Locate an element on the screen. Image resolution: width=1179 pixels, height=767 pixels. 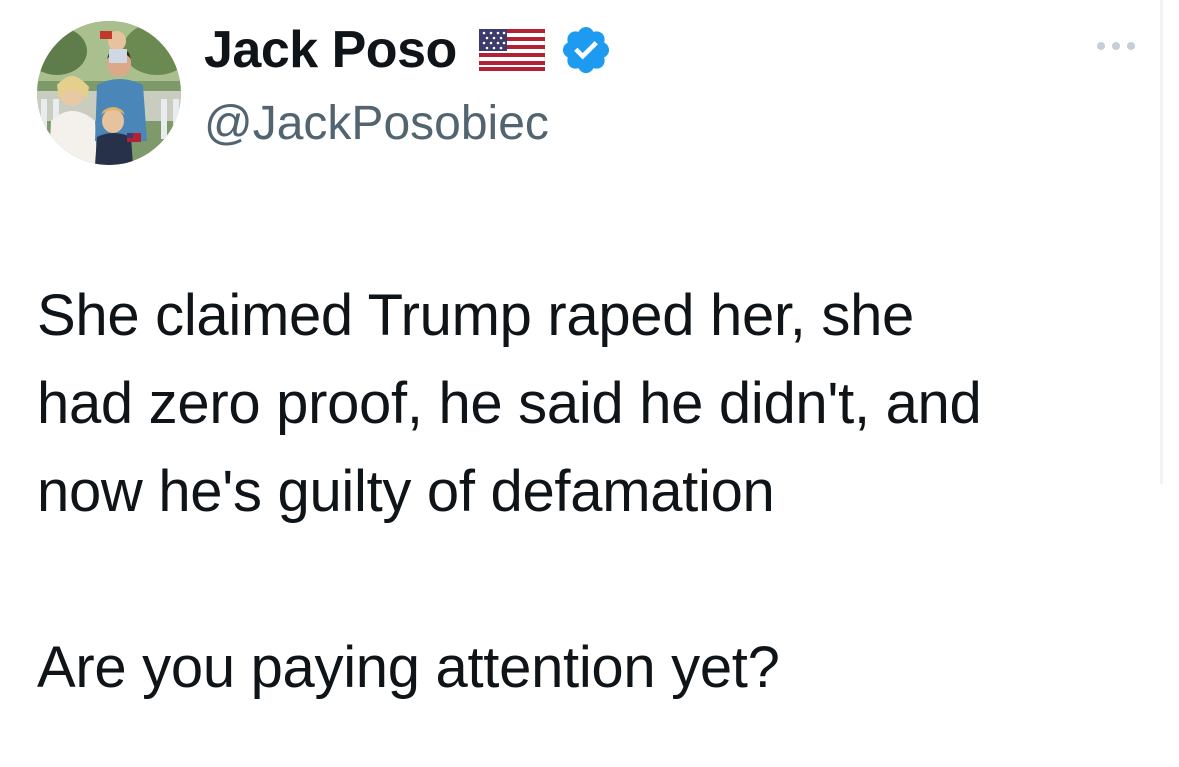
author-name-row: Jack Poso is located at coordinates (408, 50).